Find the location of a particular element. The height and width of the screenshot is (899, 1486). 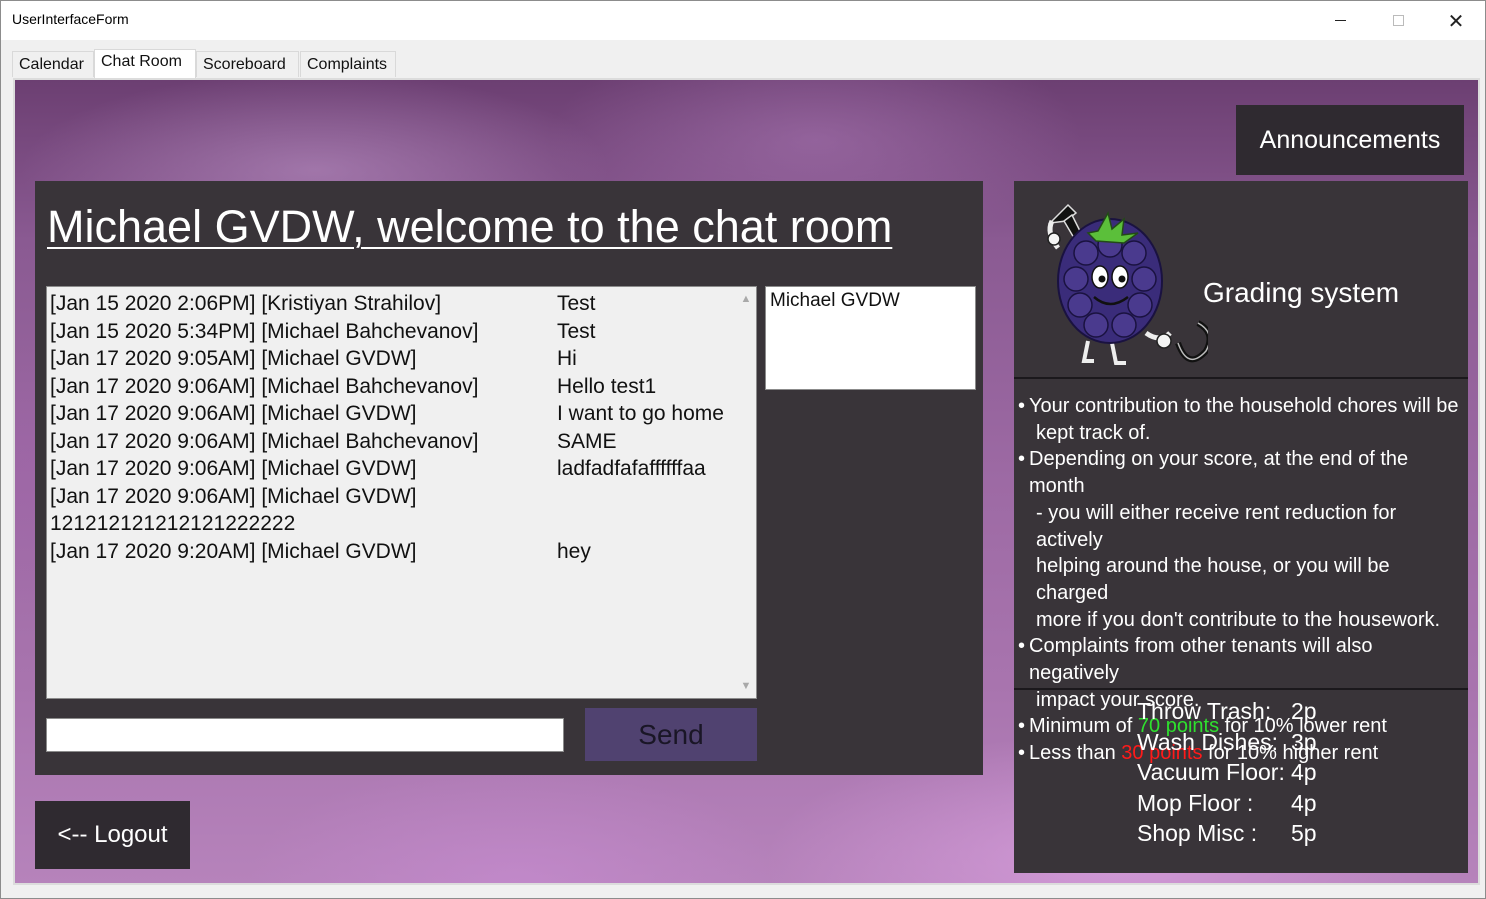

send-button: Send is located at coordinates (671, 734).